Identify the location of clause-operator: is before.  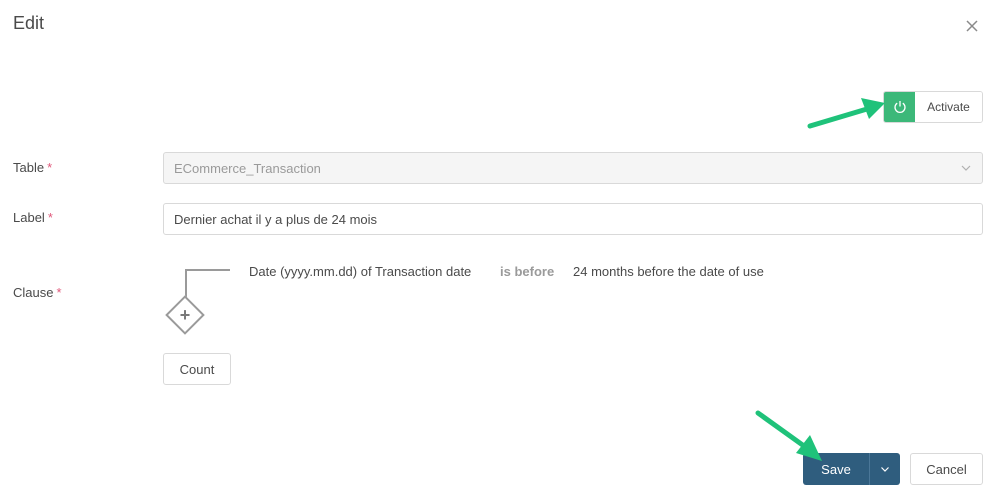
(527, 271).